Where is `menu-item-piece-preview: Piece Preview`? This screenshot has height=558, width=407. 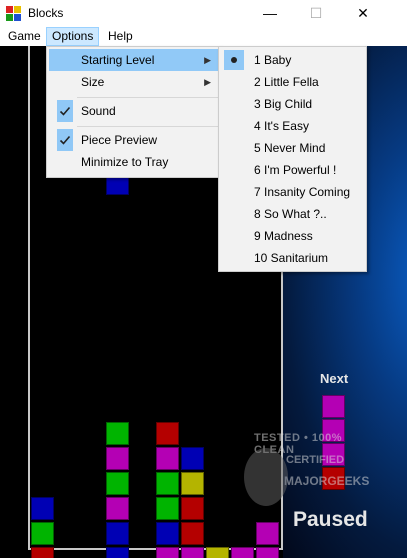 menu-item-piece-preview: Piece Preview is located at coordinates (133, 140).